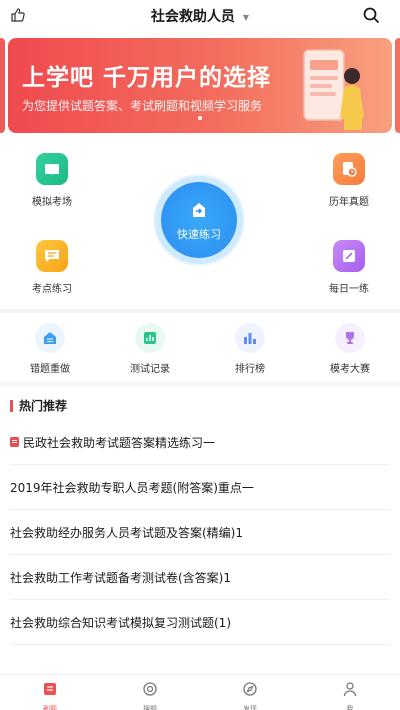  I want to click on feature-mock-exam: 模拟考场, so click(52, 180).